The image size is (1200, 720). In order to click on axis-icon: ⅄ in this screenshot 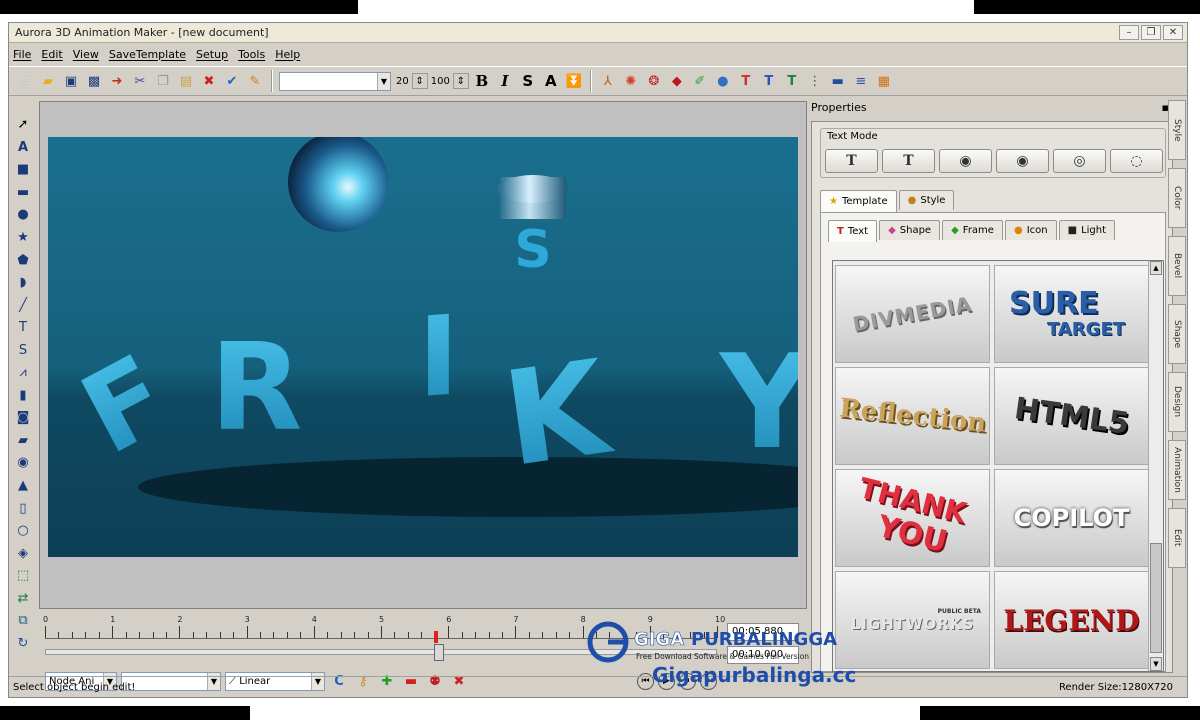, I will do `click(608, 81)`.